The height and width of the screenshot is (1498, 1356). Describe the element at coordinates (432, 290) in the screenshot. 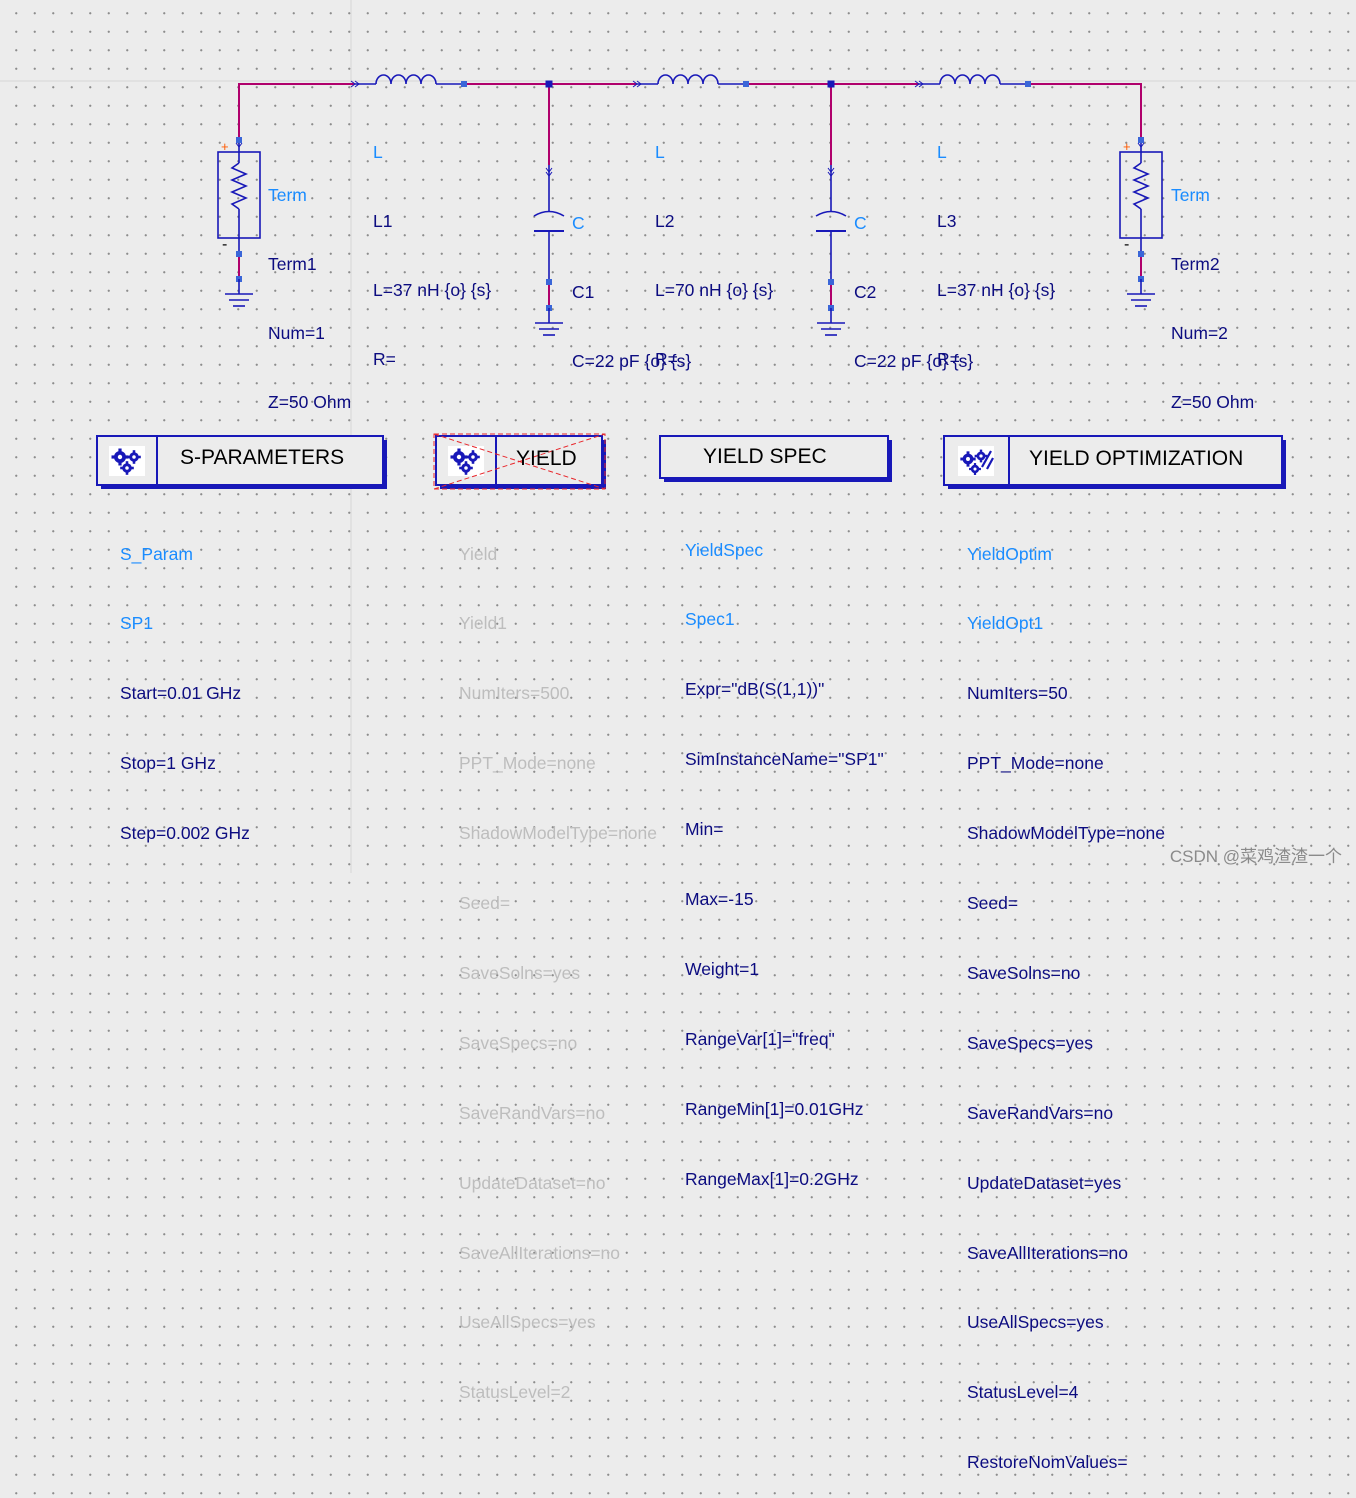

I see `component-param: L=37 nH {o} {s}` at that location.